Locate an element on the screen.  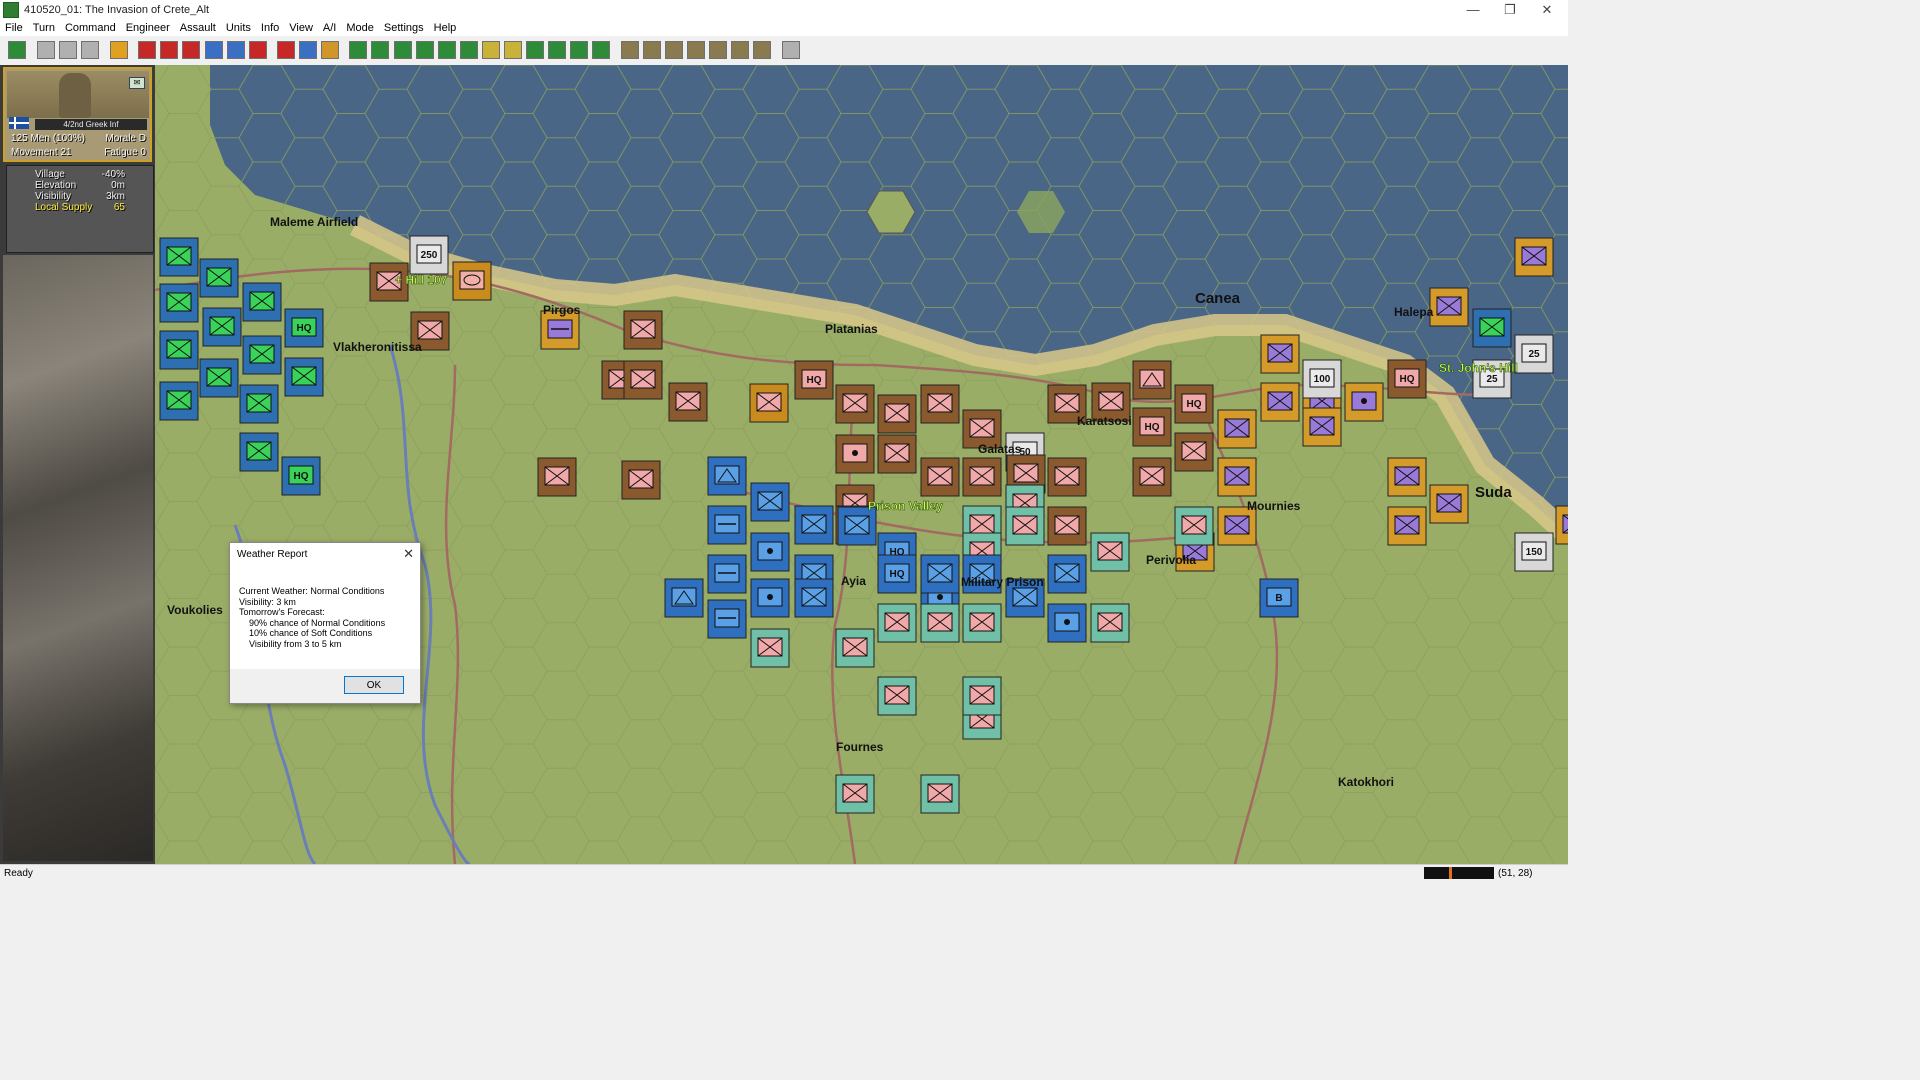
info-icon is located at coordinates (762, 50).